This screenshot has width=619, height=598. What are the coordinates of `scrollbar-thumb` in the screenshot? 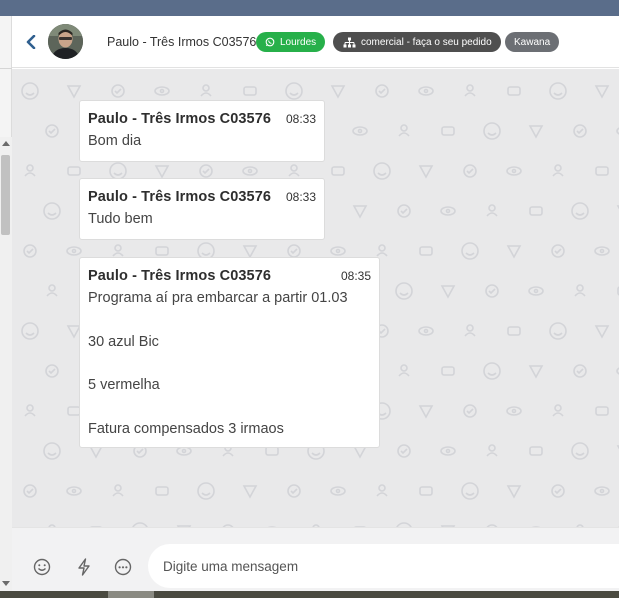 It's located at (5, 195).